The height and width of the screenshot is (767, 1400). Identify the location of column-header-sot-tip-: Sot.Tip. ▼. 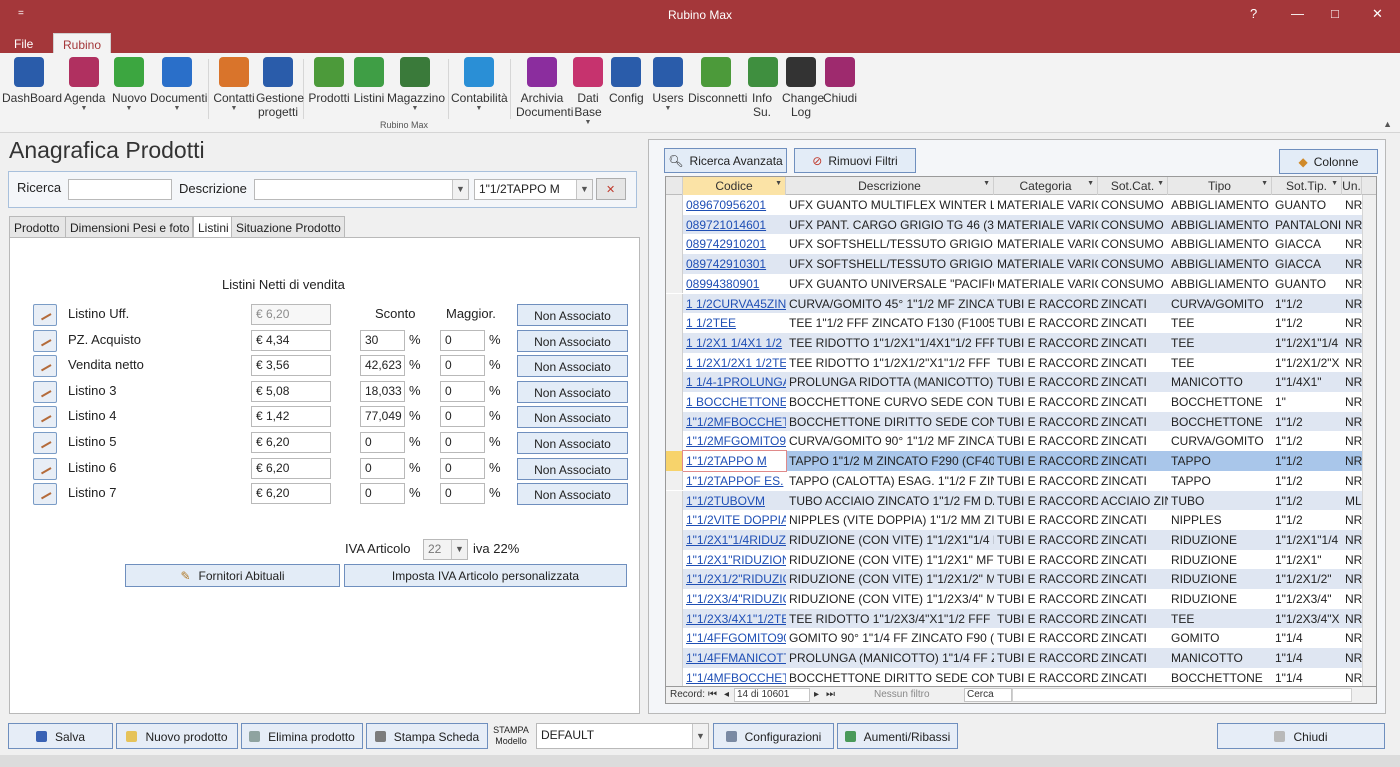
(1307, 186).